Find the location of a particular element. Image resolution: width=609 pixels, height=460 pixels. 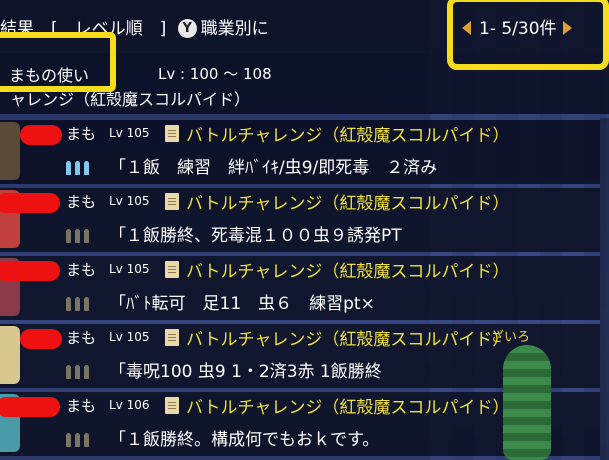

level-range: Lv : 100 ～ 108 is located at coordinates (215, 74).